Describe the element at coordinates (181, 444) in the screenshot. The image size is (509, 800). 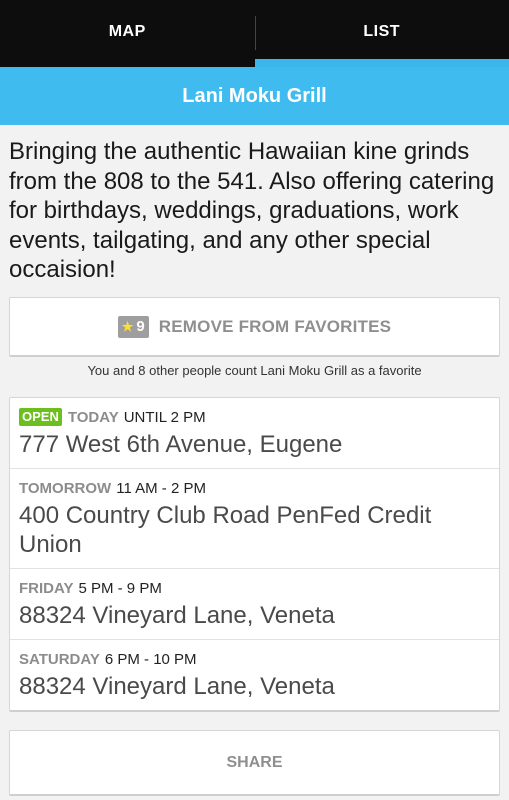
I see `slot-address: 777 West 6th Avenue, Eugene` at that location.